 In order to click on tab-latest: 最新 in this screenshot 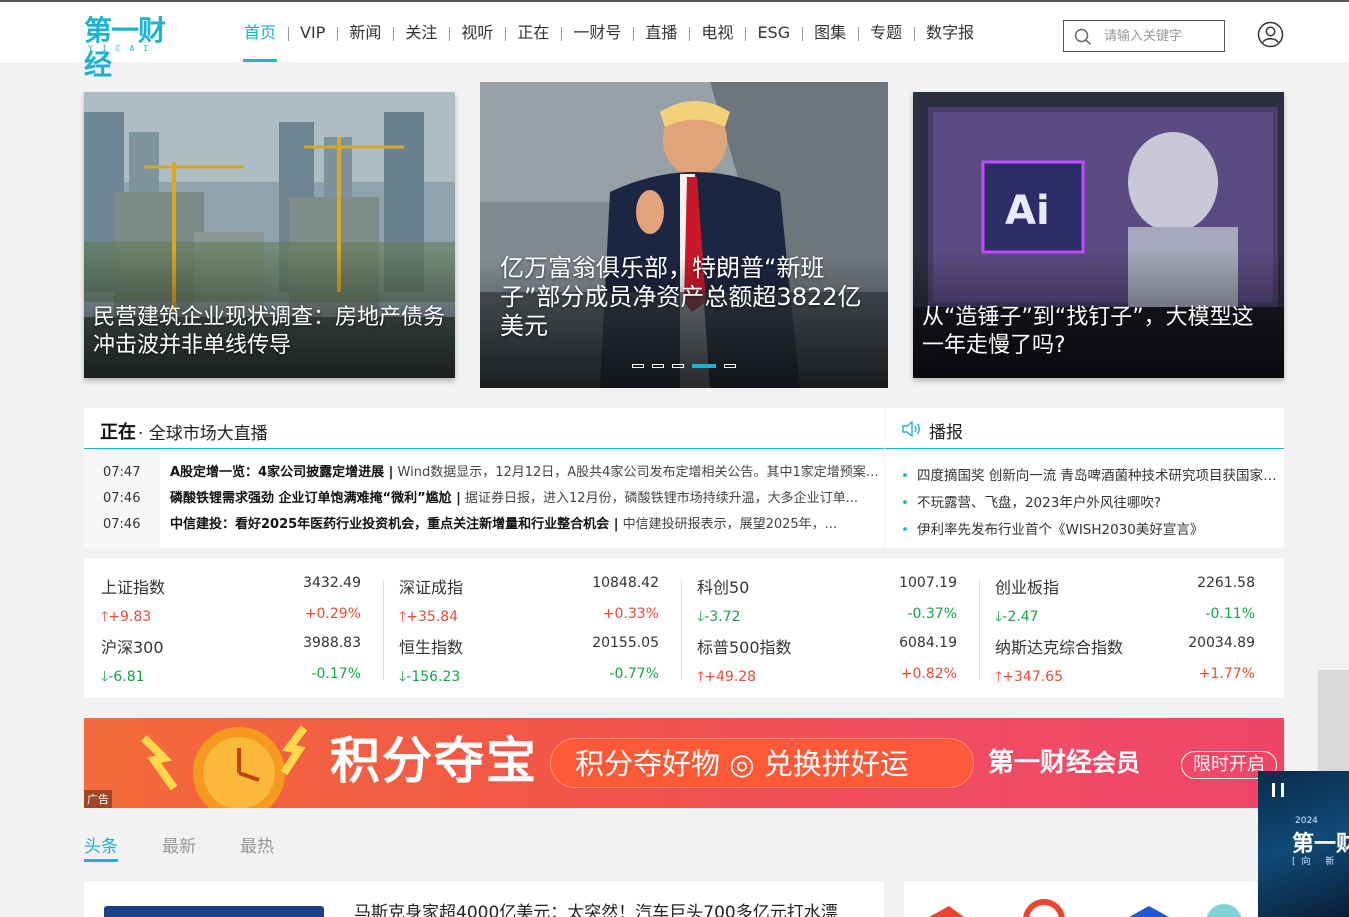, I will do `click(179, 847)`.